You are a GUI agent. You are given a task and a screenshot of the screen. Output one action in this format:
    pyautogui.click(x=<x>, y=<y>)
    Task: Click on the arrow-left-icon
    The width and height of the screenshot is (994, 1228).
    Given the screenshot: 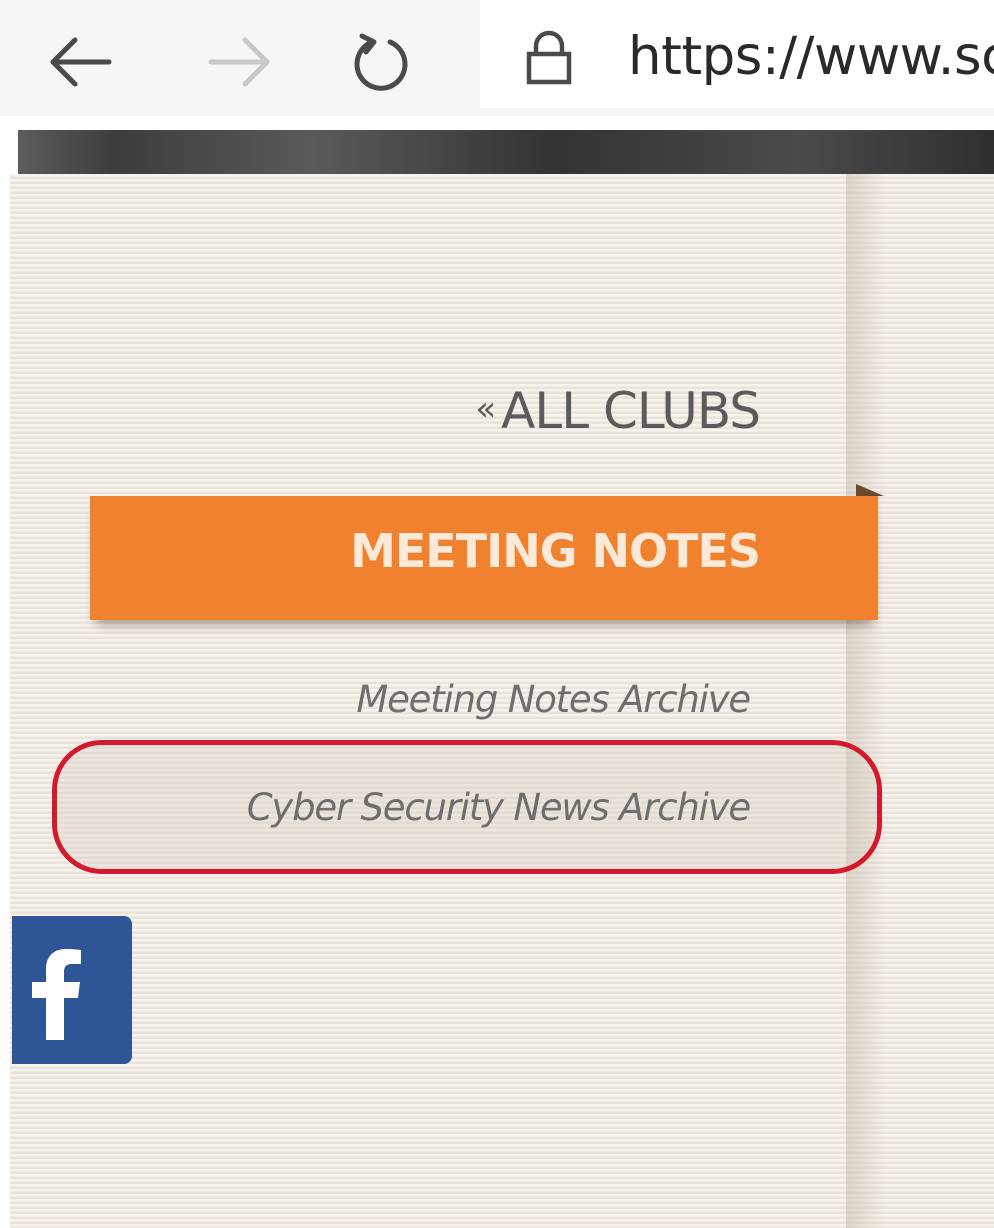 What is the action you would take?
    pyautogui.click(x=81, y=62)
    